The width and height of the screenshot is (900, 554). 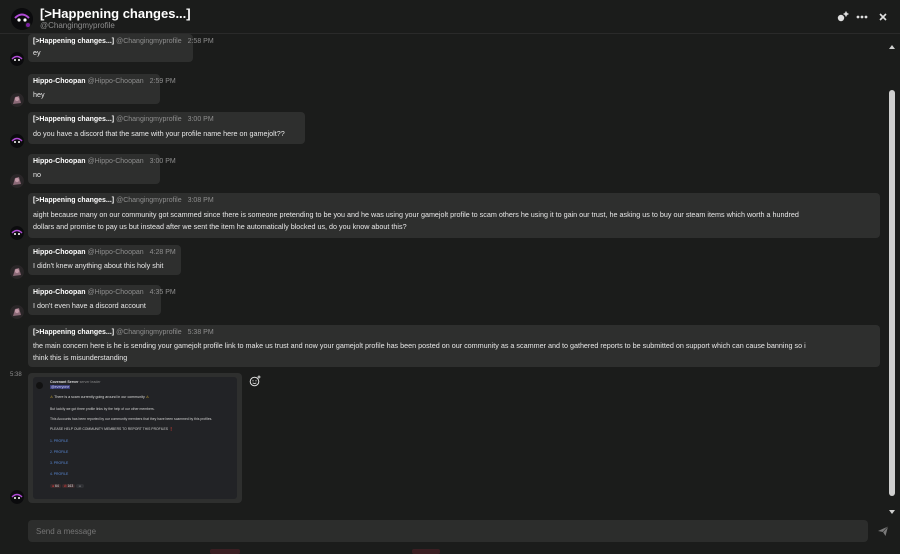 I want to click on message-time: 2:58 PM, so click(x=200, y=41).